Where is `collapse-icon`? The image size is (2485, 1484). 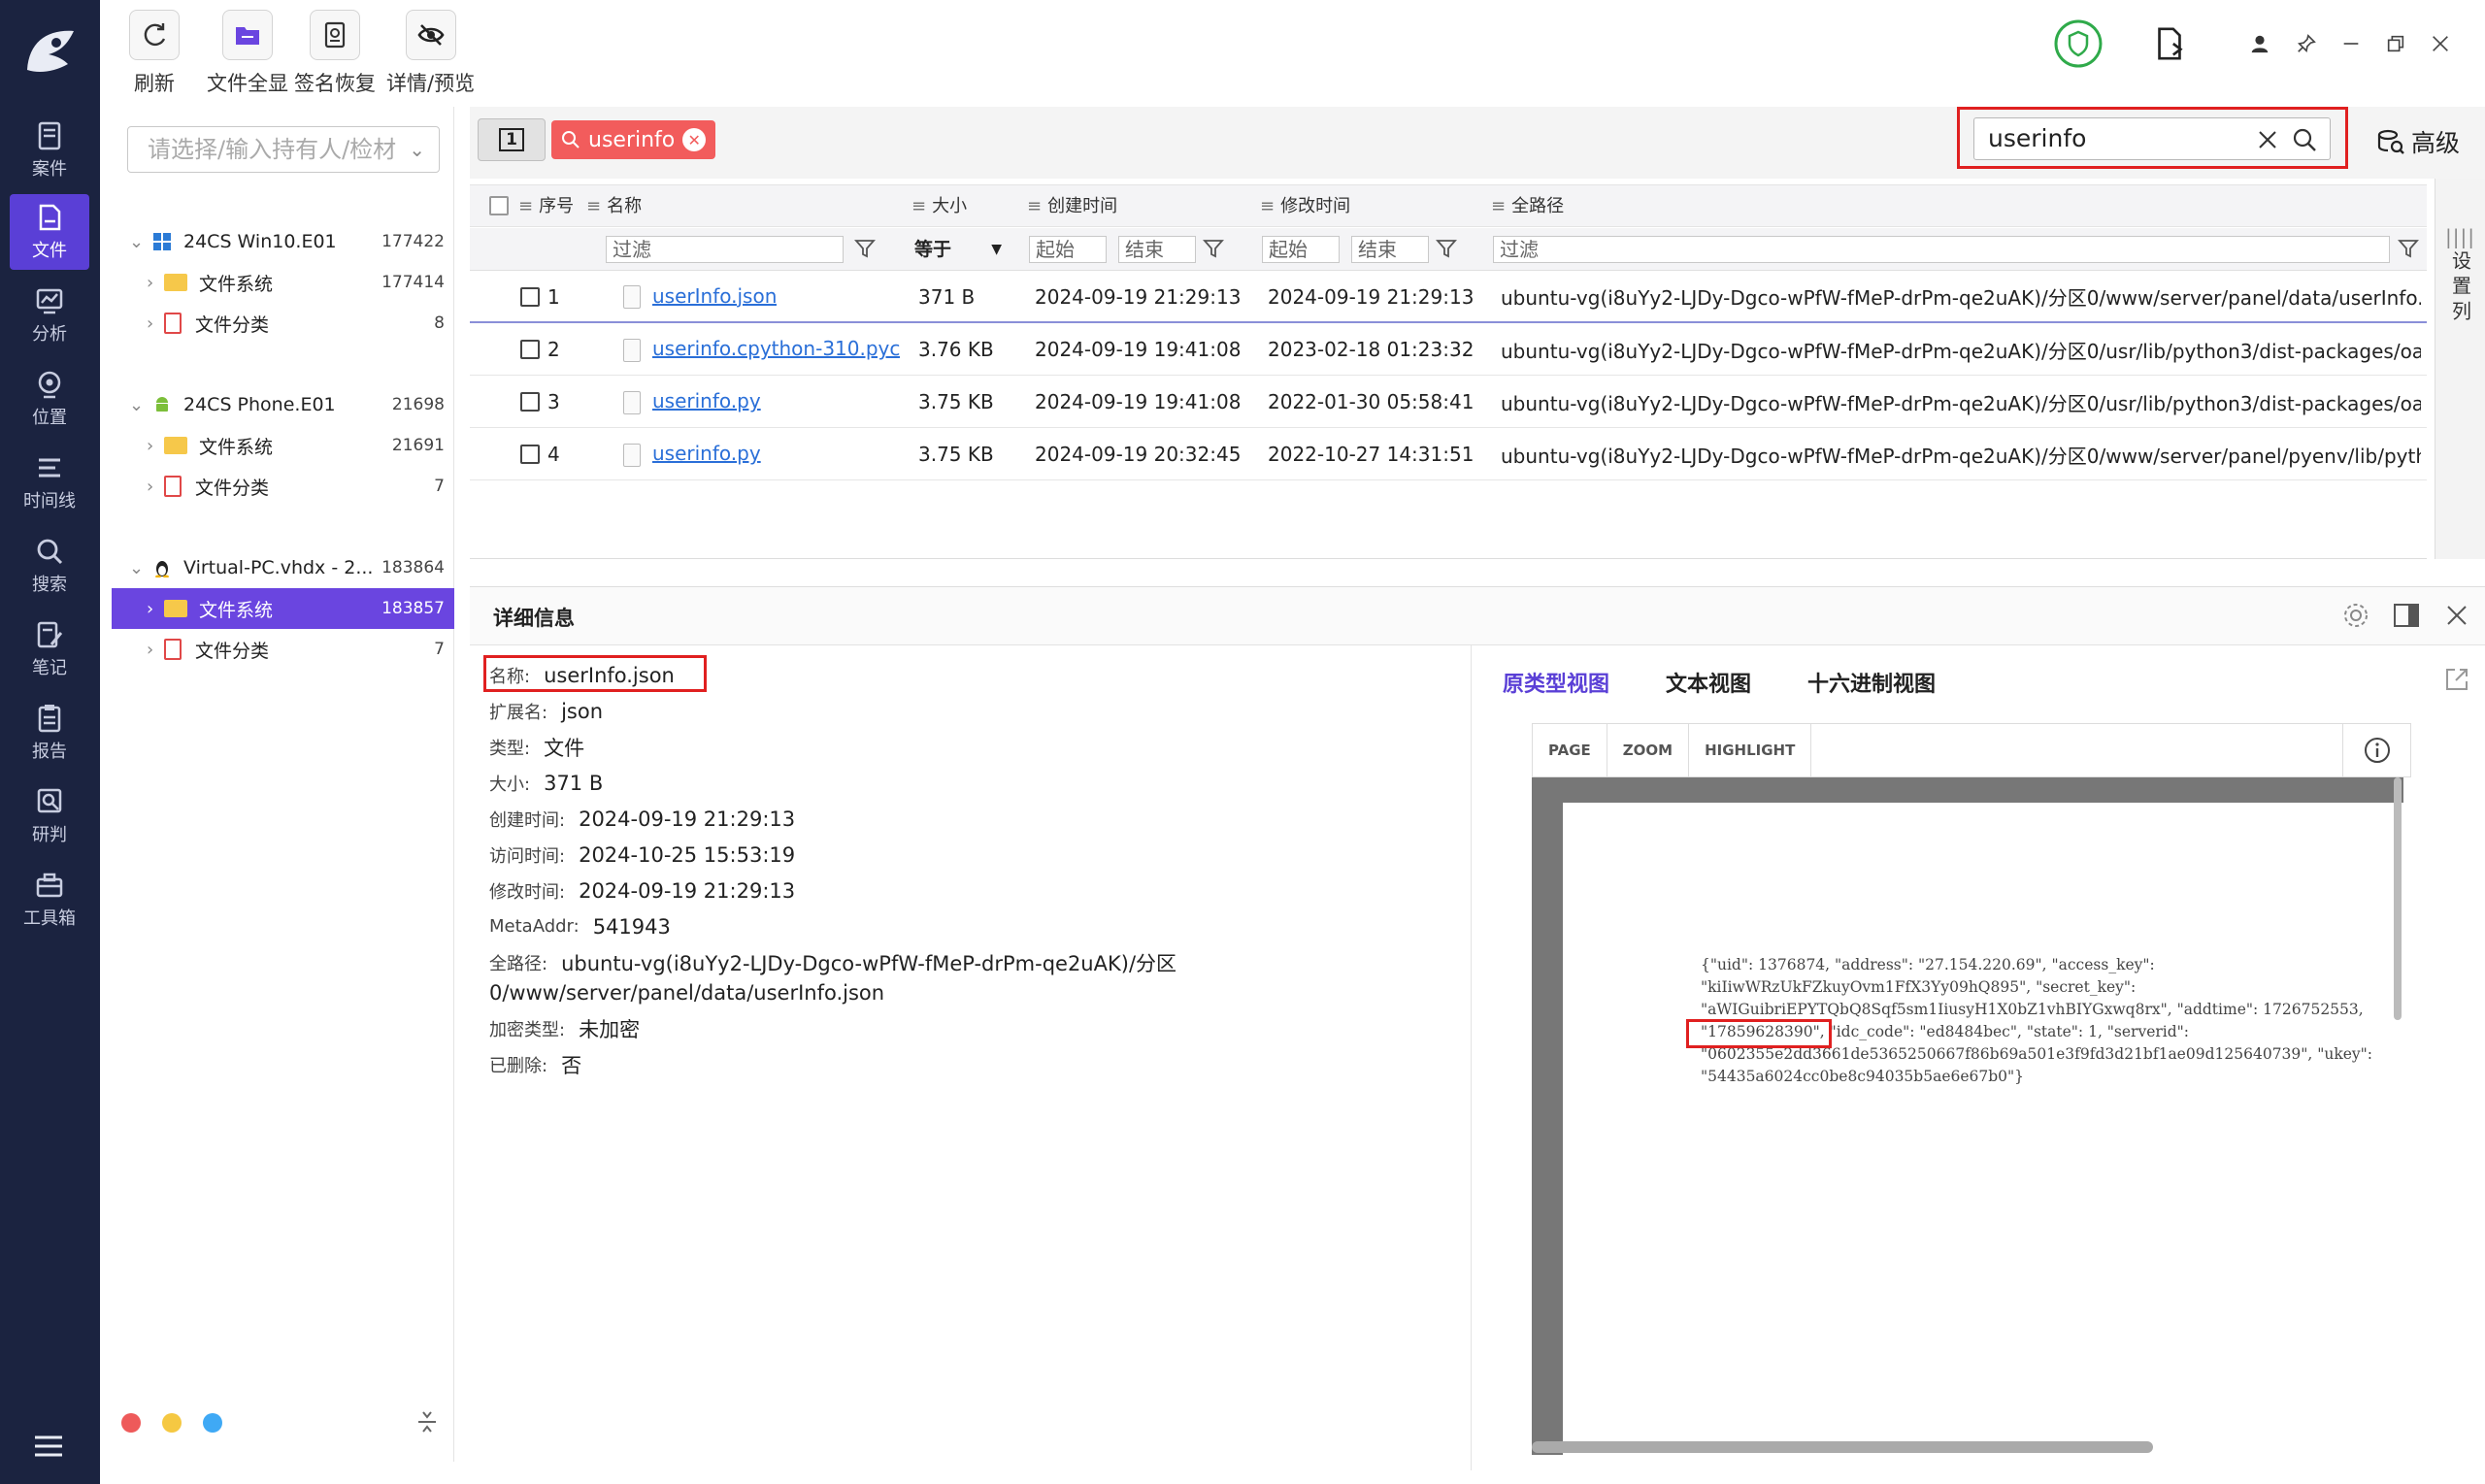
collapse-icon is located at coordinates (427, 1422).